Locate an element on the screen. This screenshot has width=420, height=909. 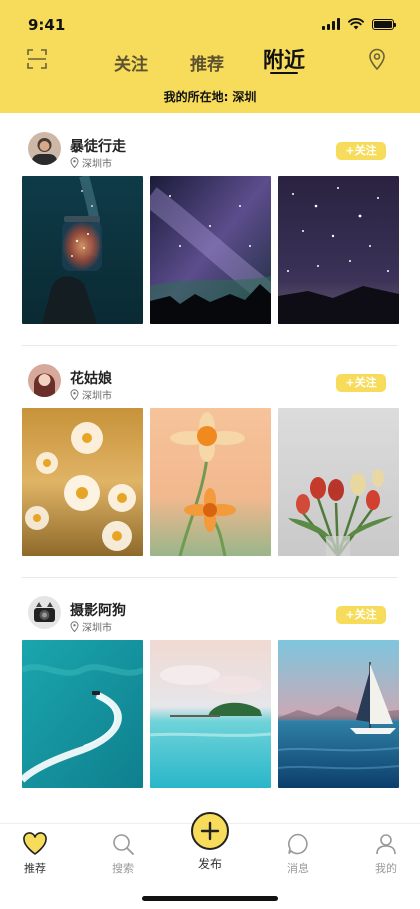
tab-label: 推荐 is located at coordinates (35, 868).